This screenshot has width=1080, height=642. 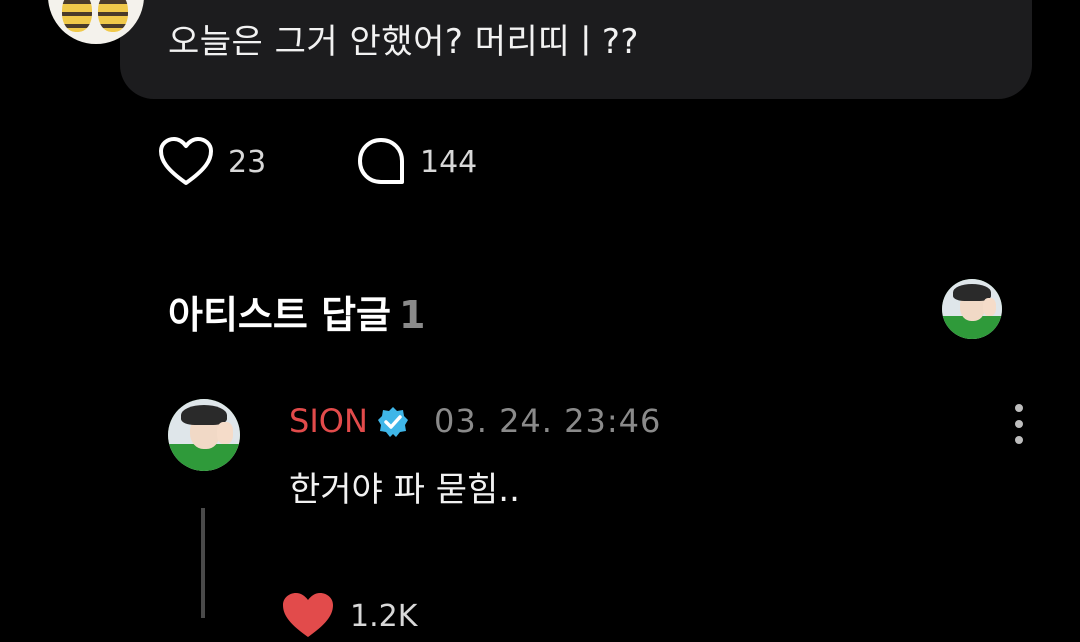 What do you see at coordinates (77, 16) in the screenshot?
I see `bee-illustration-left` at bounding box center [77, 16].